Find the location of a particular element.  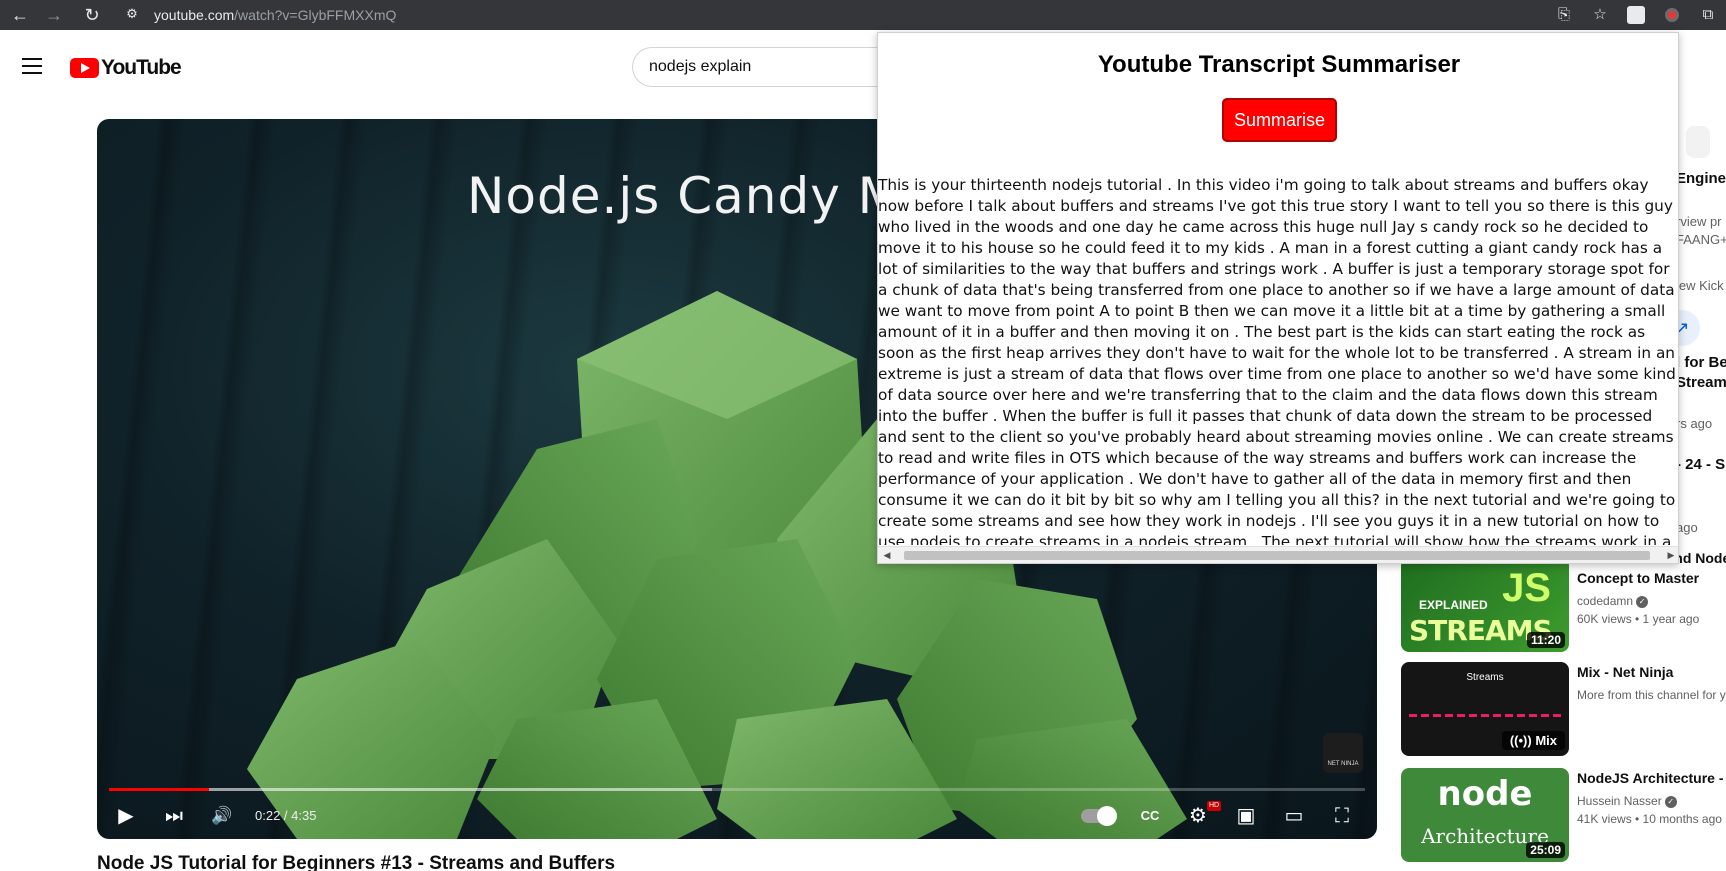

captions-icon: CC is located at coordinates (1150, 815).